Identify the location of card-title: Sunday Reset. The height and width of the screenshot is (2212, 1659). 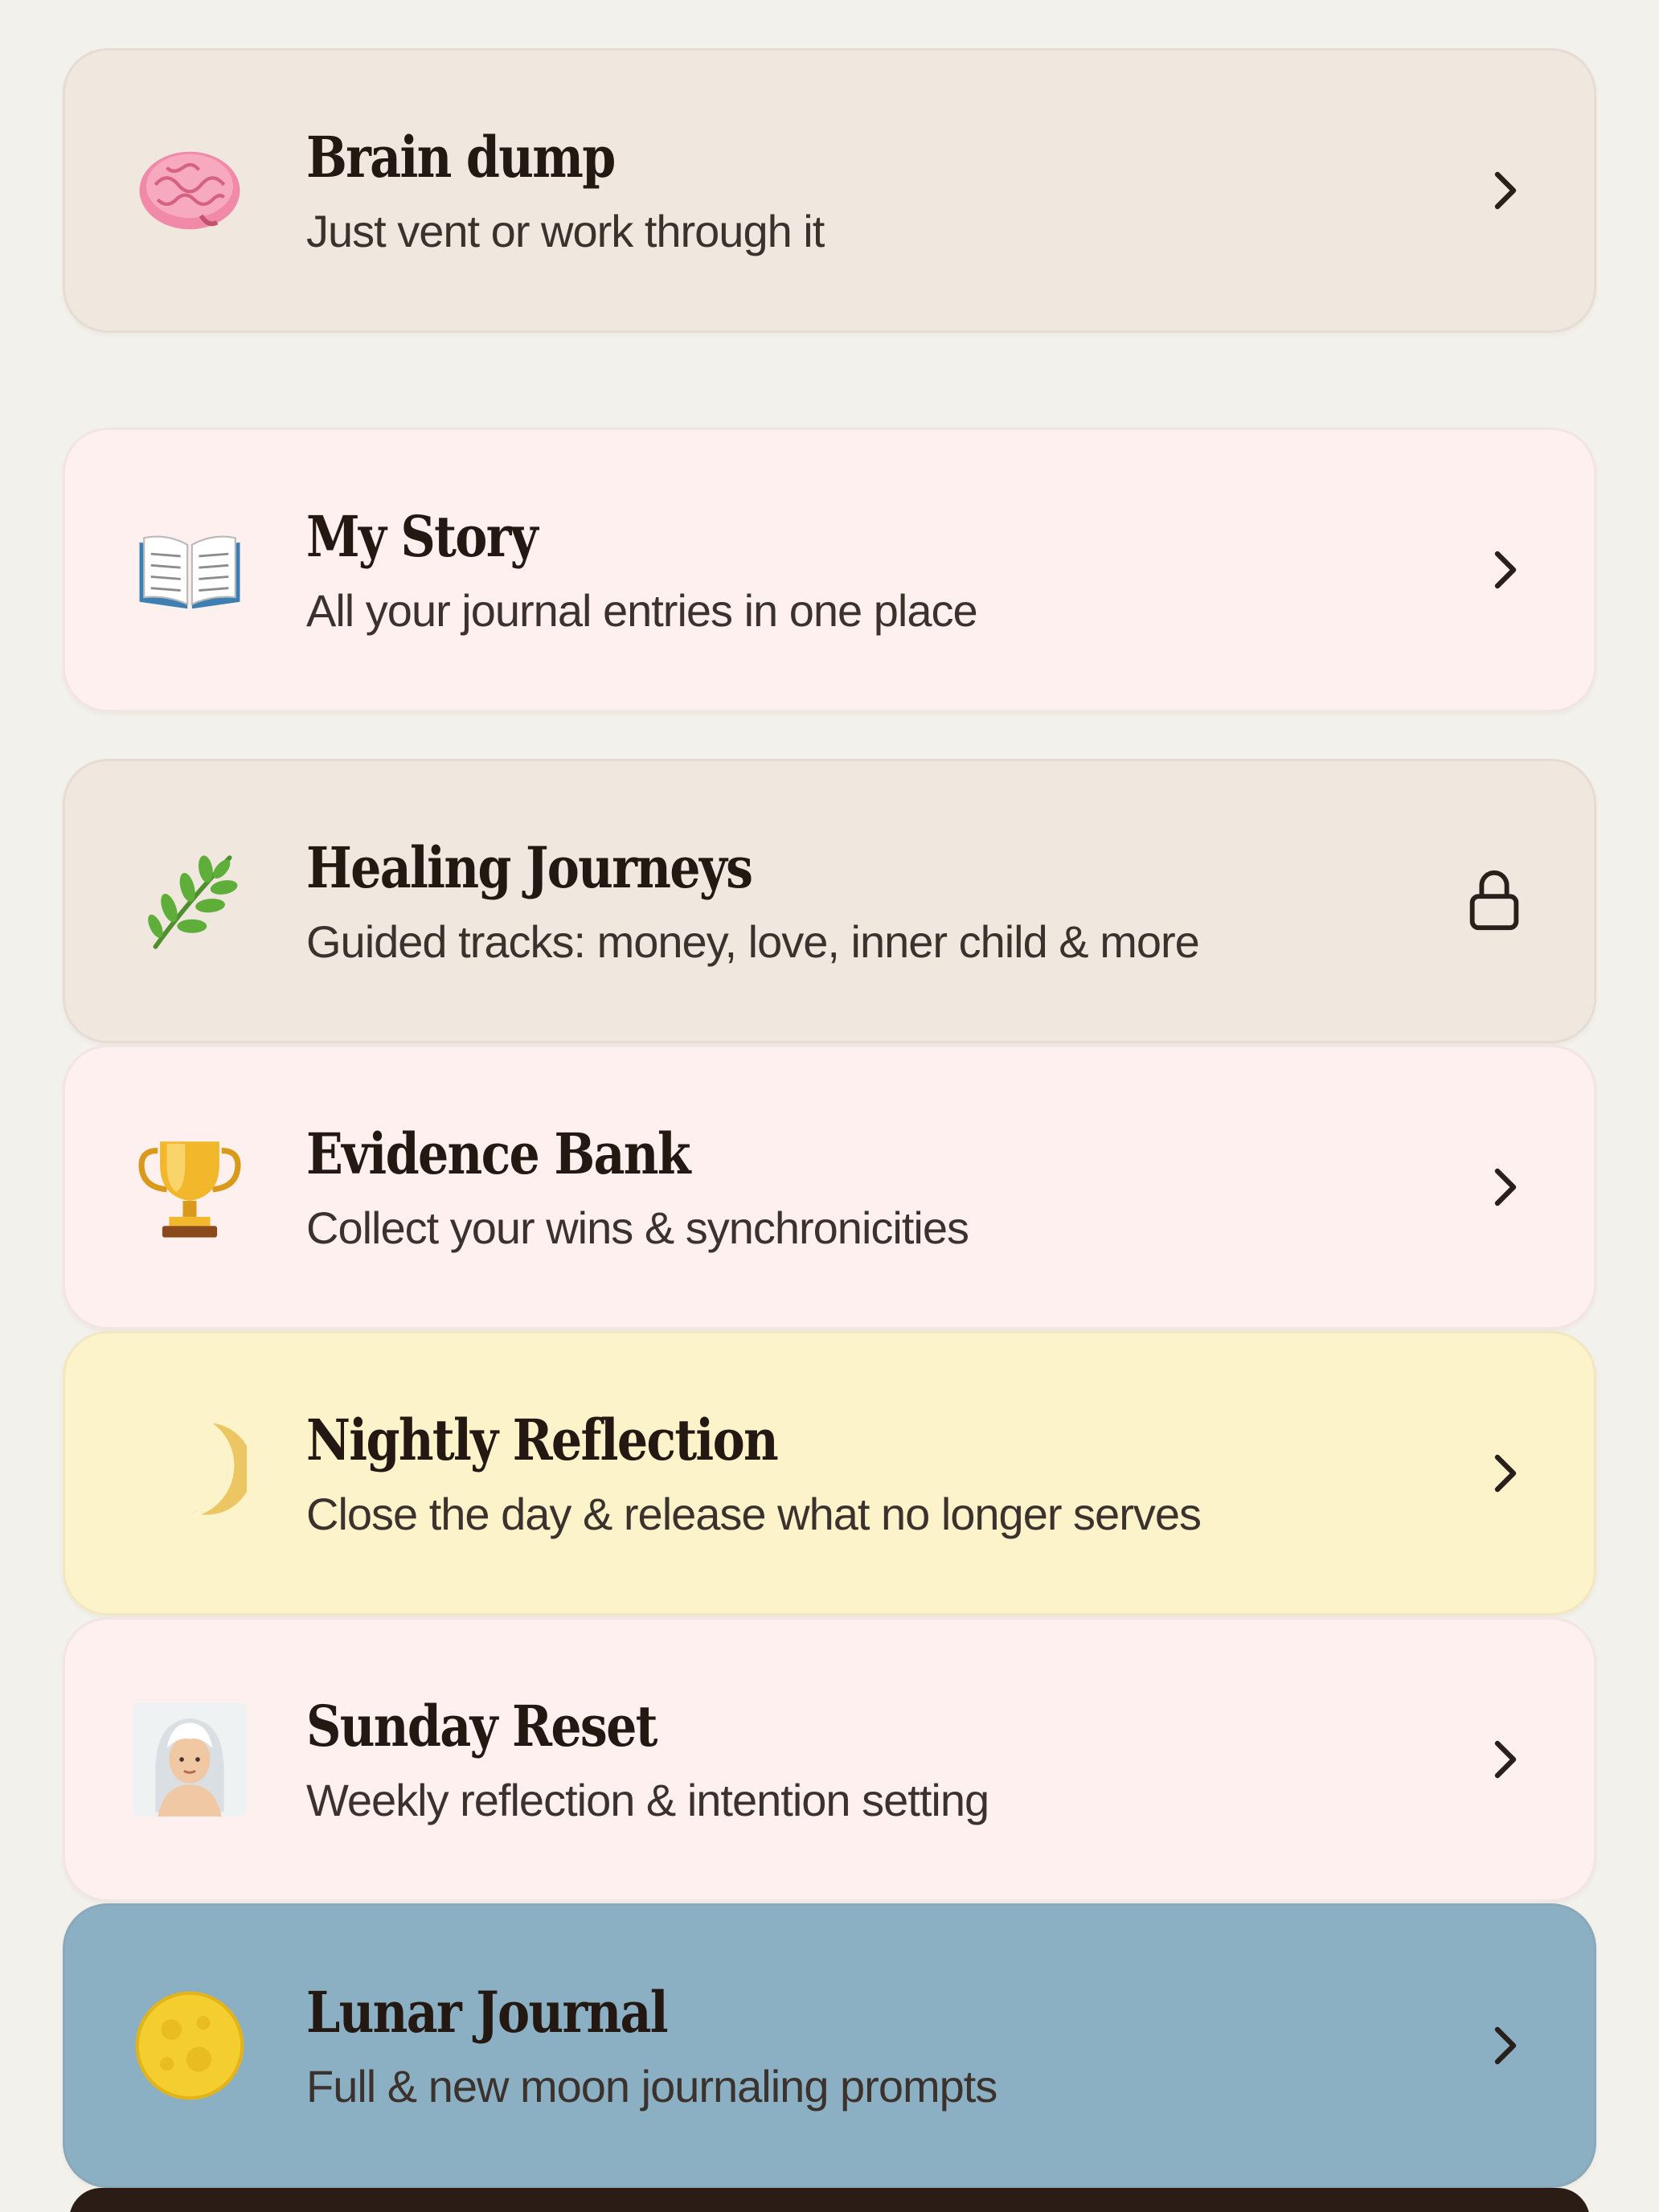
(481, 1726).